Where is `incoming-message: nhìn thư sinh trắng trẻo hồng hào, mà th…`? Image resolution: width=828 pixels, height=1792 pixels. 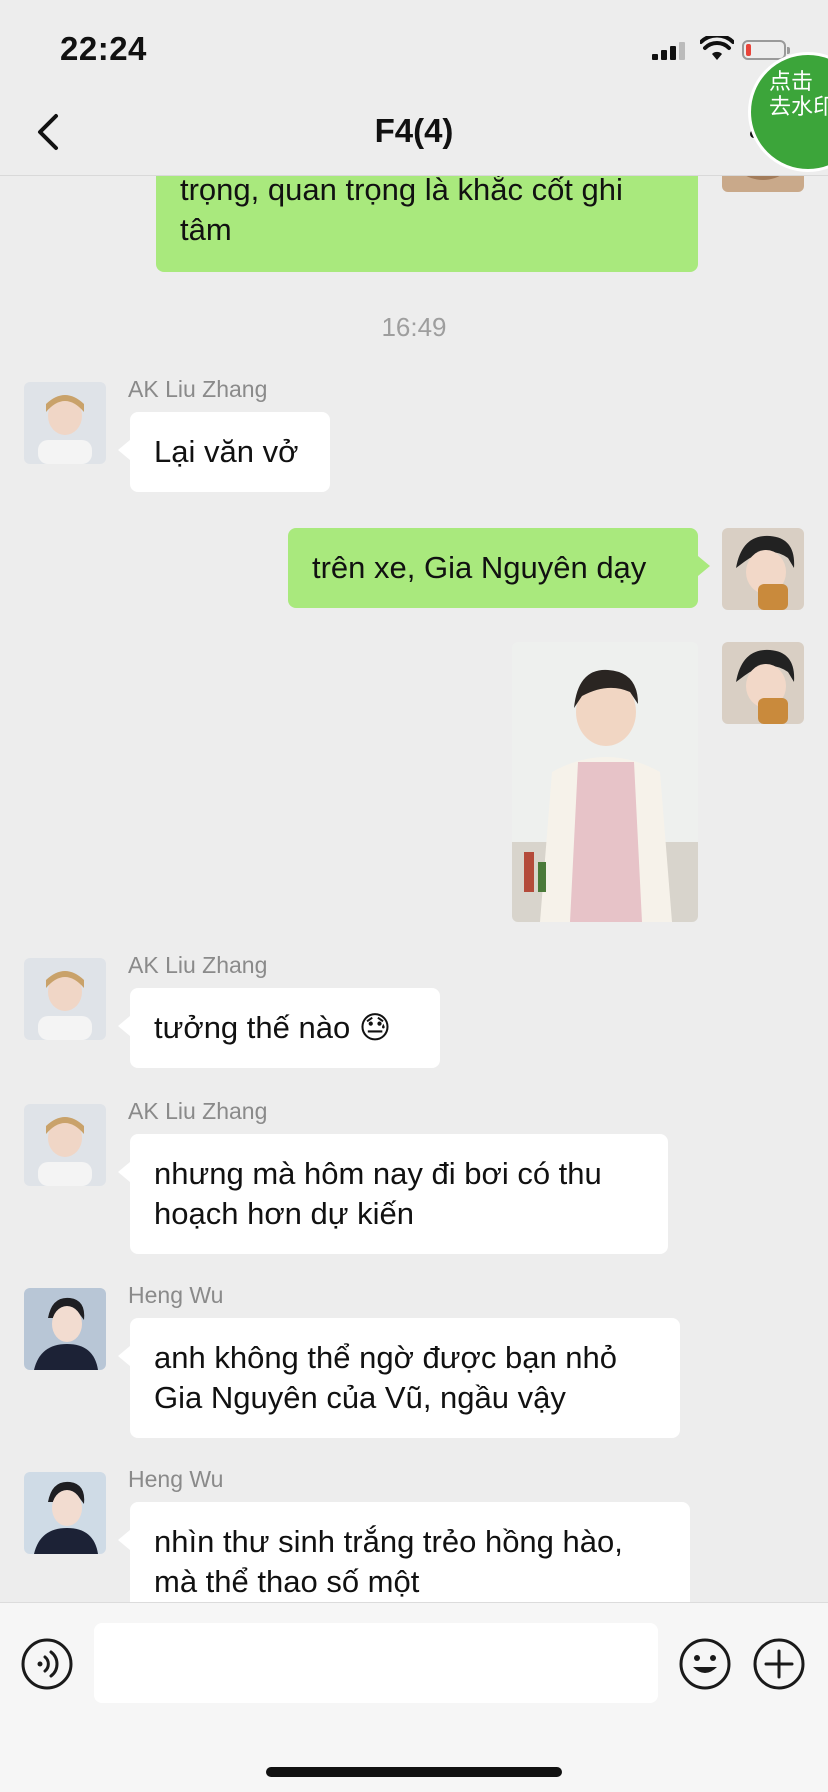 incoming-message: nhìn thư sinh trắng trẻo hồng hào, mà th… is located at coordinates (404, 1552).